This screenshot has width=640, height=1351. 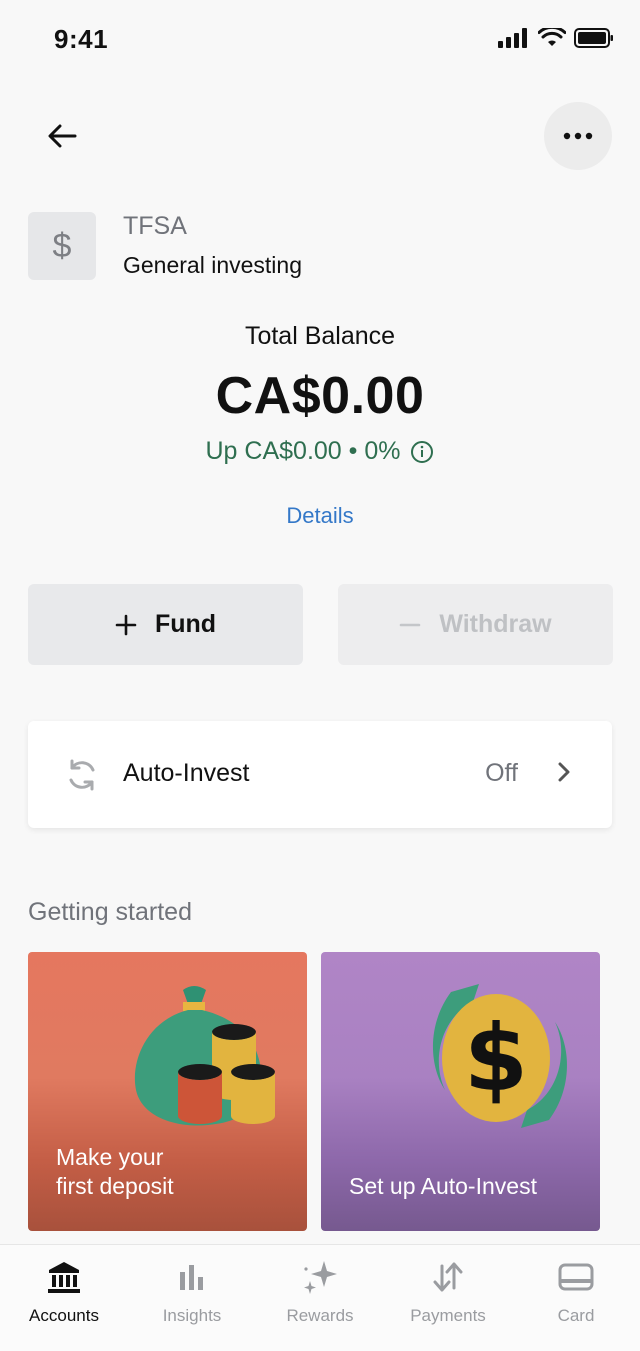 What do you see at coordinates (501, 773) in the screenshot?
I see `auto-invest-status: Off` at bounding box center [501, 773].